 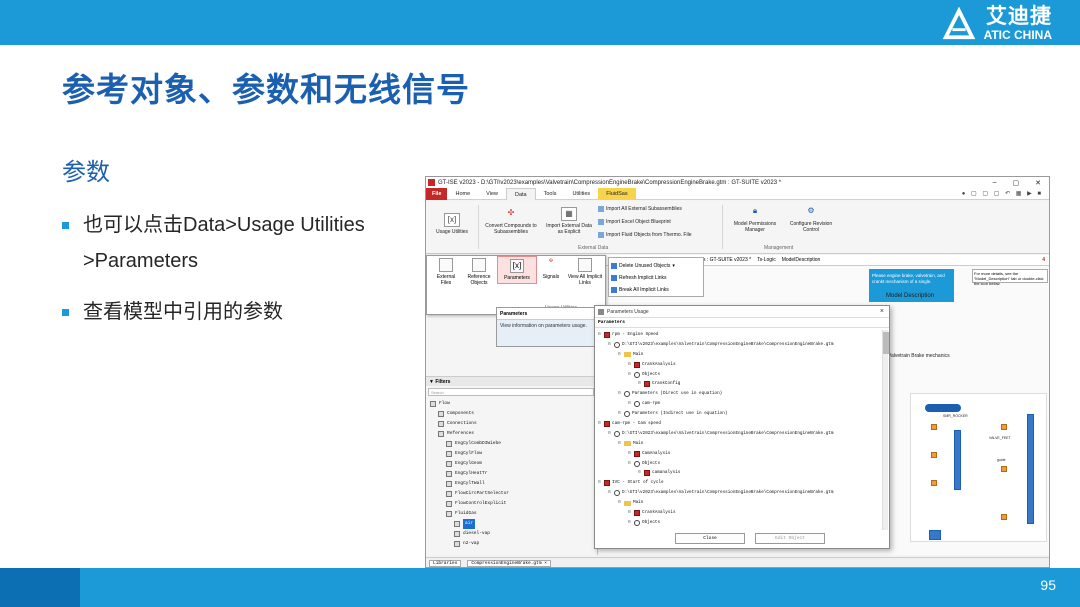 What do you see at coordinates (766, 260) in the screenshot?
I see `tab-ts-logic: Ts-Logic` at bounding box center [766, 260].